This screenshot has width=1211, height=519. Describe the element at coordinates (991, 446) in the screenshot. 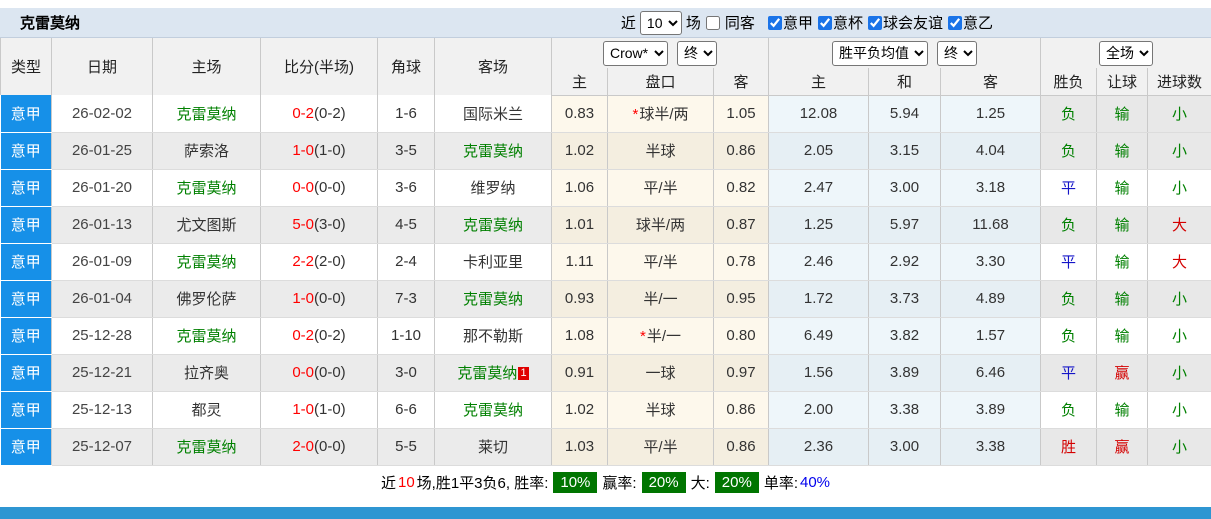

I see `mean-away: 3.38` at that location.